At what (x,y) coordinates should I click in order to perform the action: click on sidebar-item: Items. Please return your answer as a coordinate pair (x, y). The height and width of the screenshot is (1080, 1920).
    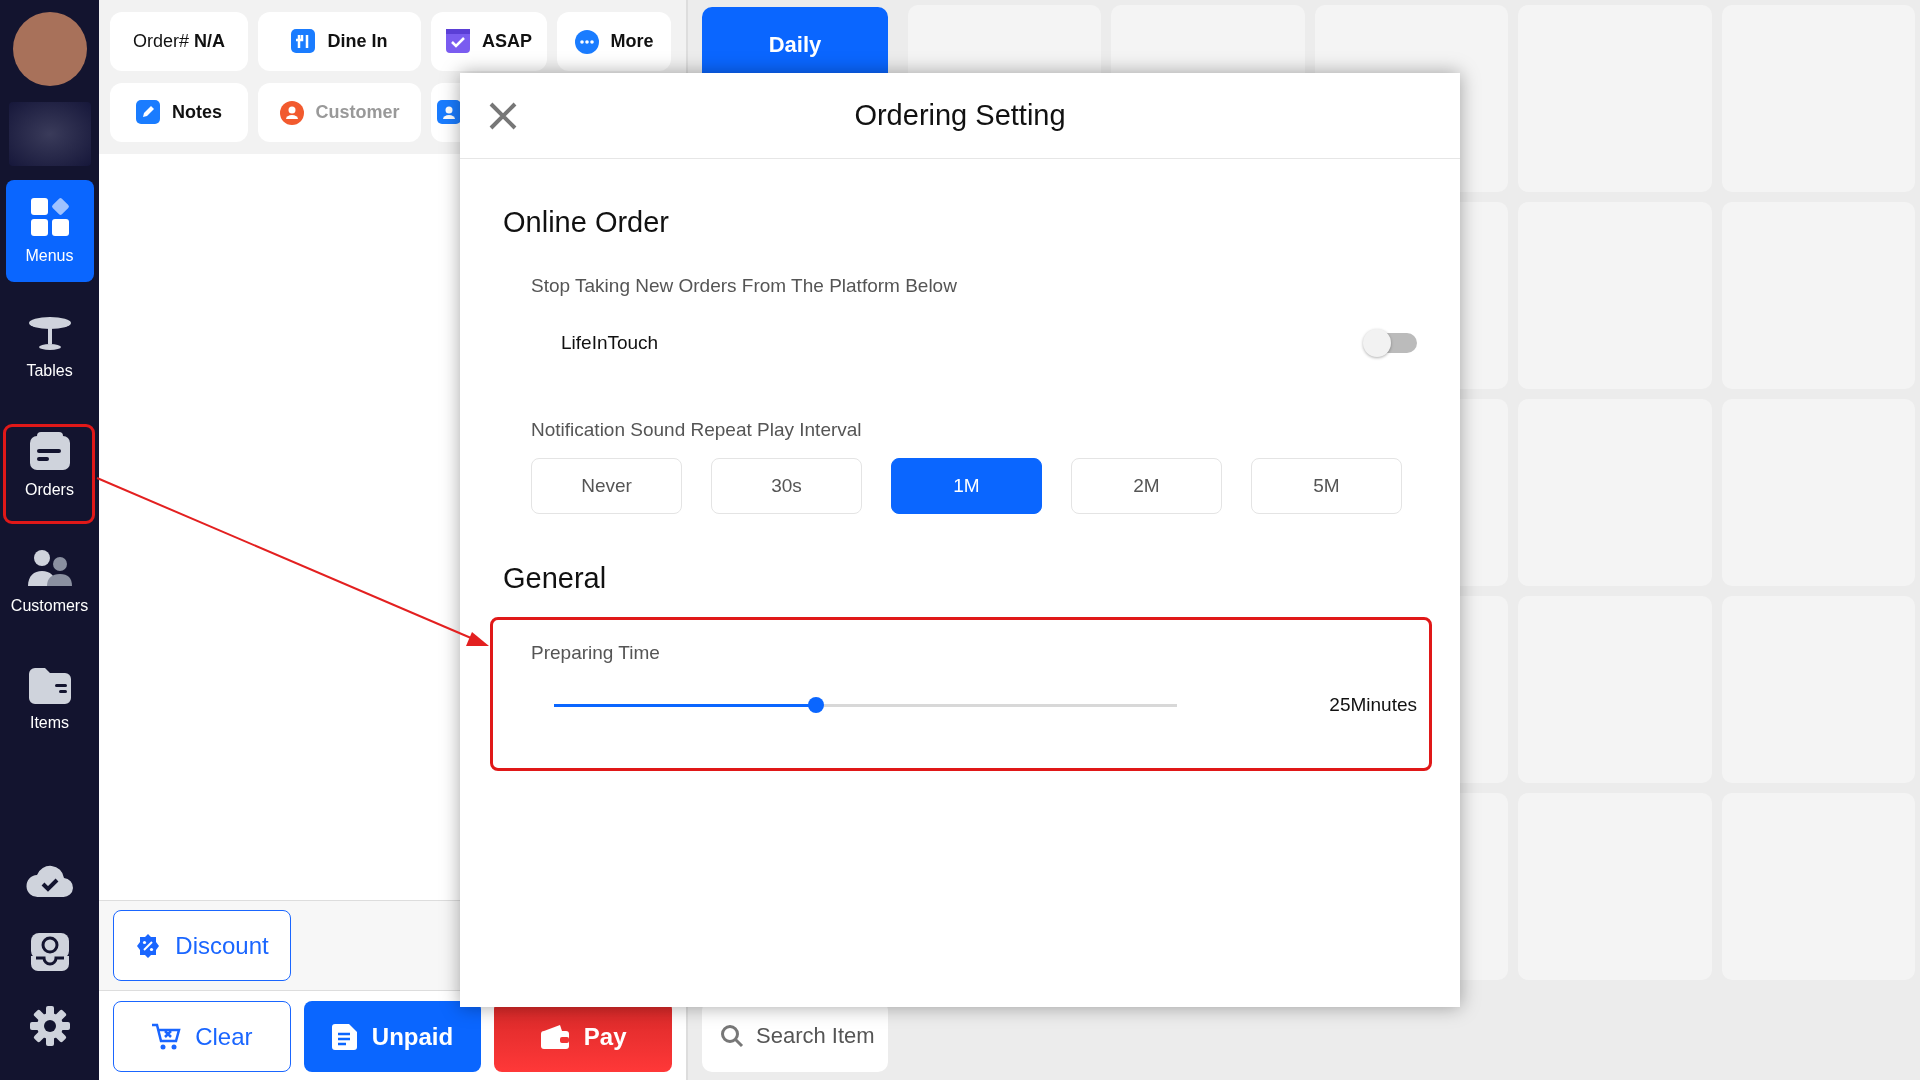
    Looking at the image, I should click on (49, 699).